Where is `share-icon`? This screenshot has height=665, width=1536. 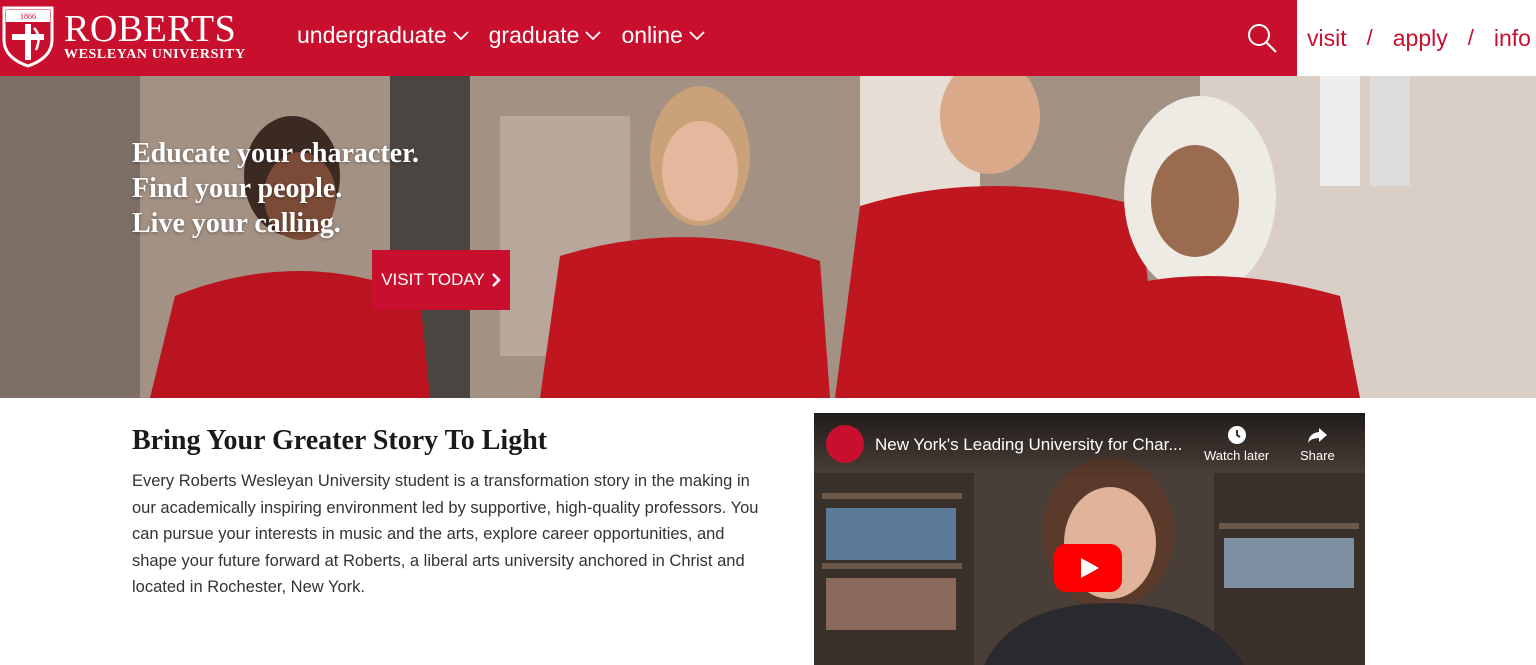
share-icon is located at coordinates (1318, 435).